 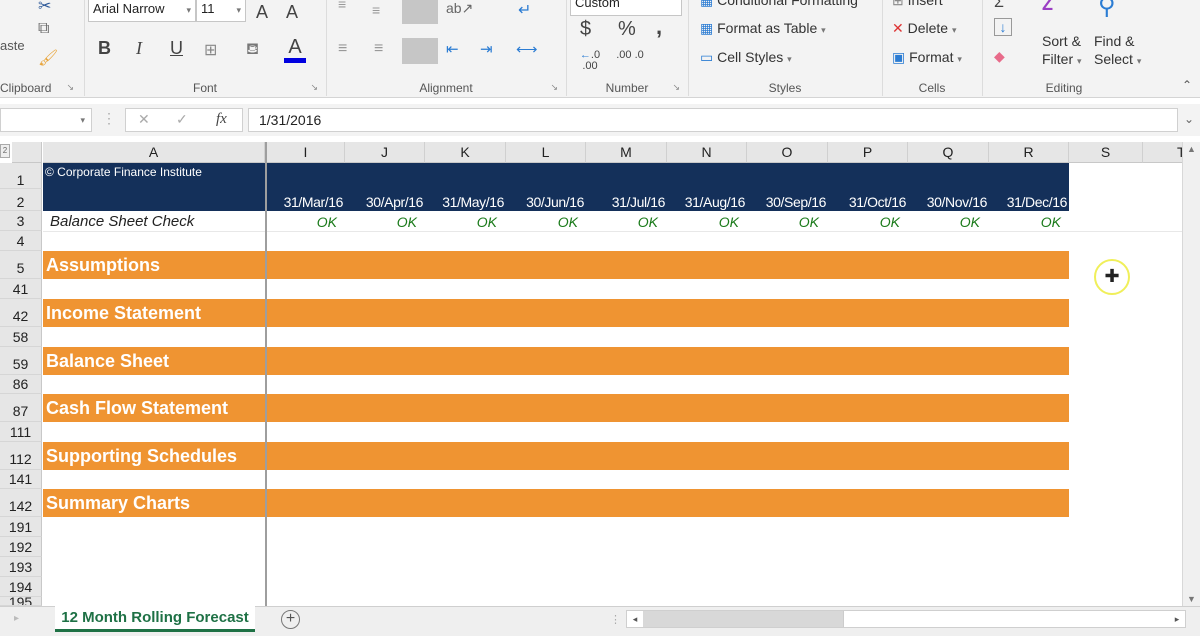 What do you see at coordinates (141, 456) in the screenshot?
I see `section-title-supporting-schedules: Supporting Schedules` at bounding box center [141, 456].